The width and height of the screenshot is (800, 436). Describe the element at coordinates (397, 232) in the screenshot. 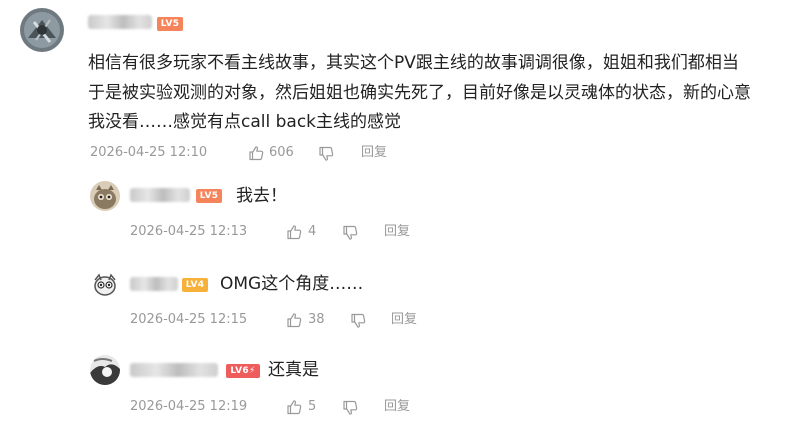

I see `reply-1-reply-button: 回复` at that location.